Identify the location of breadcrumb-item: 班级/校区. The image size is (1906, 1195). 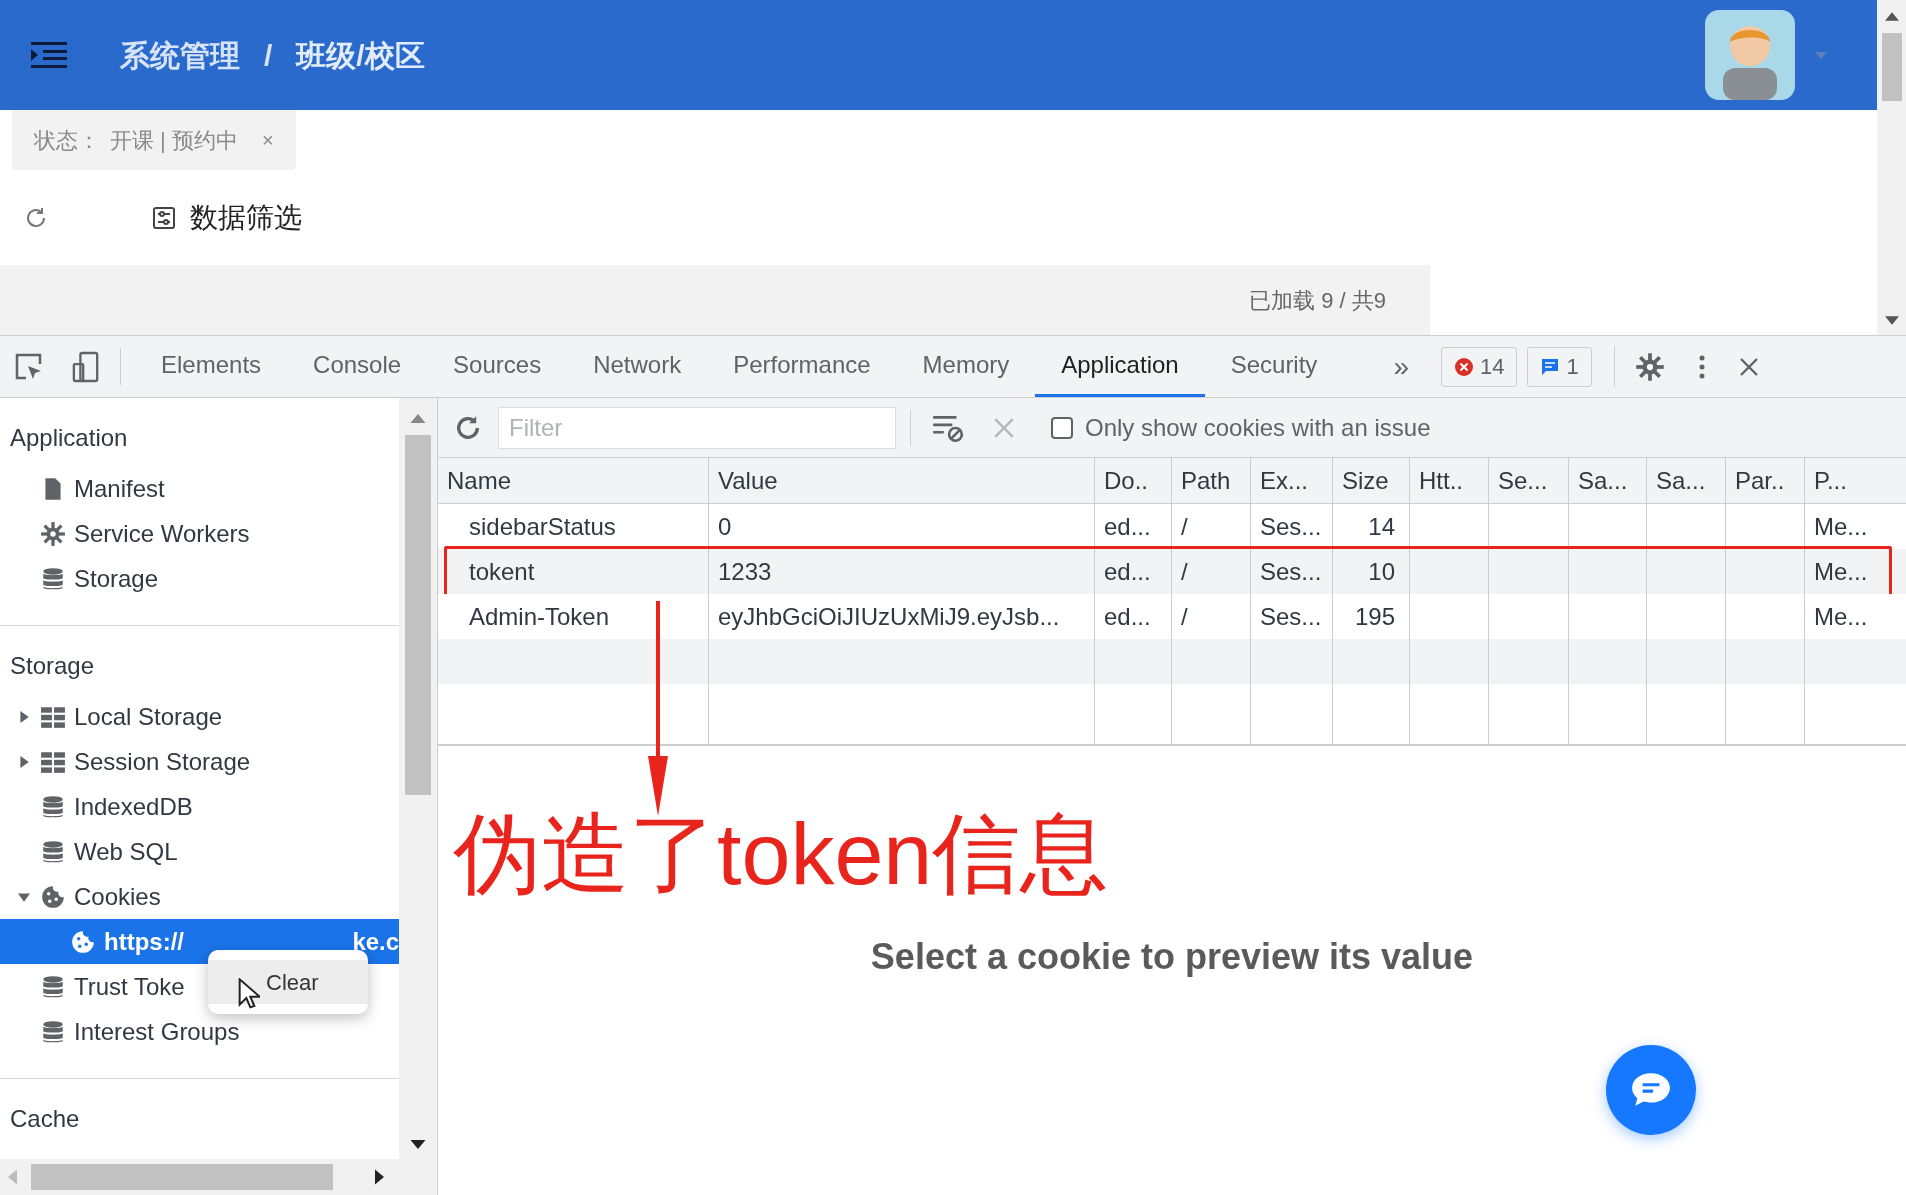
(360, 55).